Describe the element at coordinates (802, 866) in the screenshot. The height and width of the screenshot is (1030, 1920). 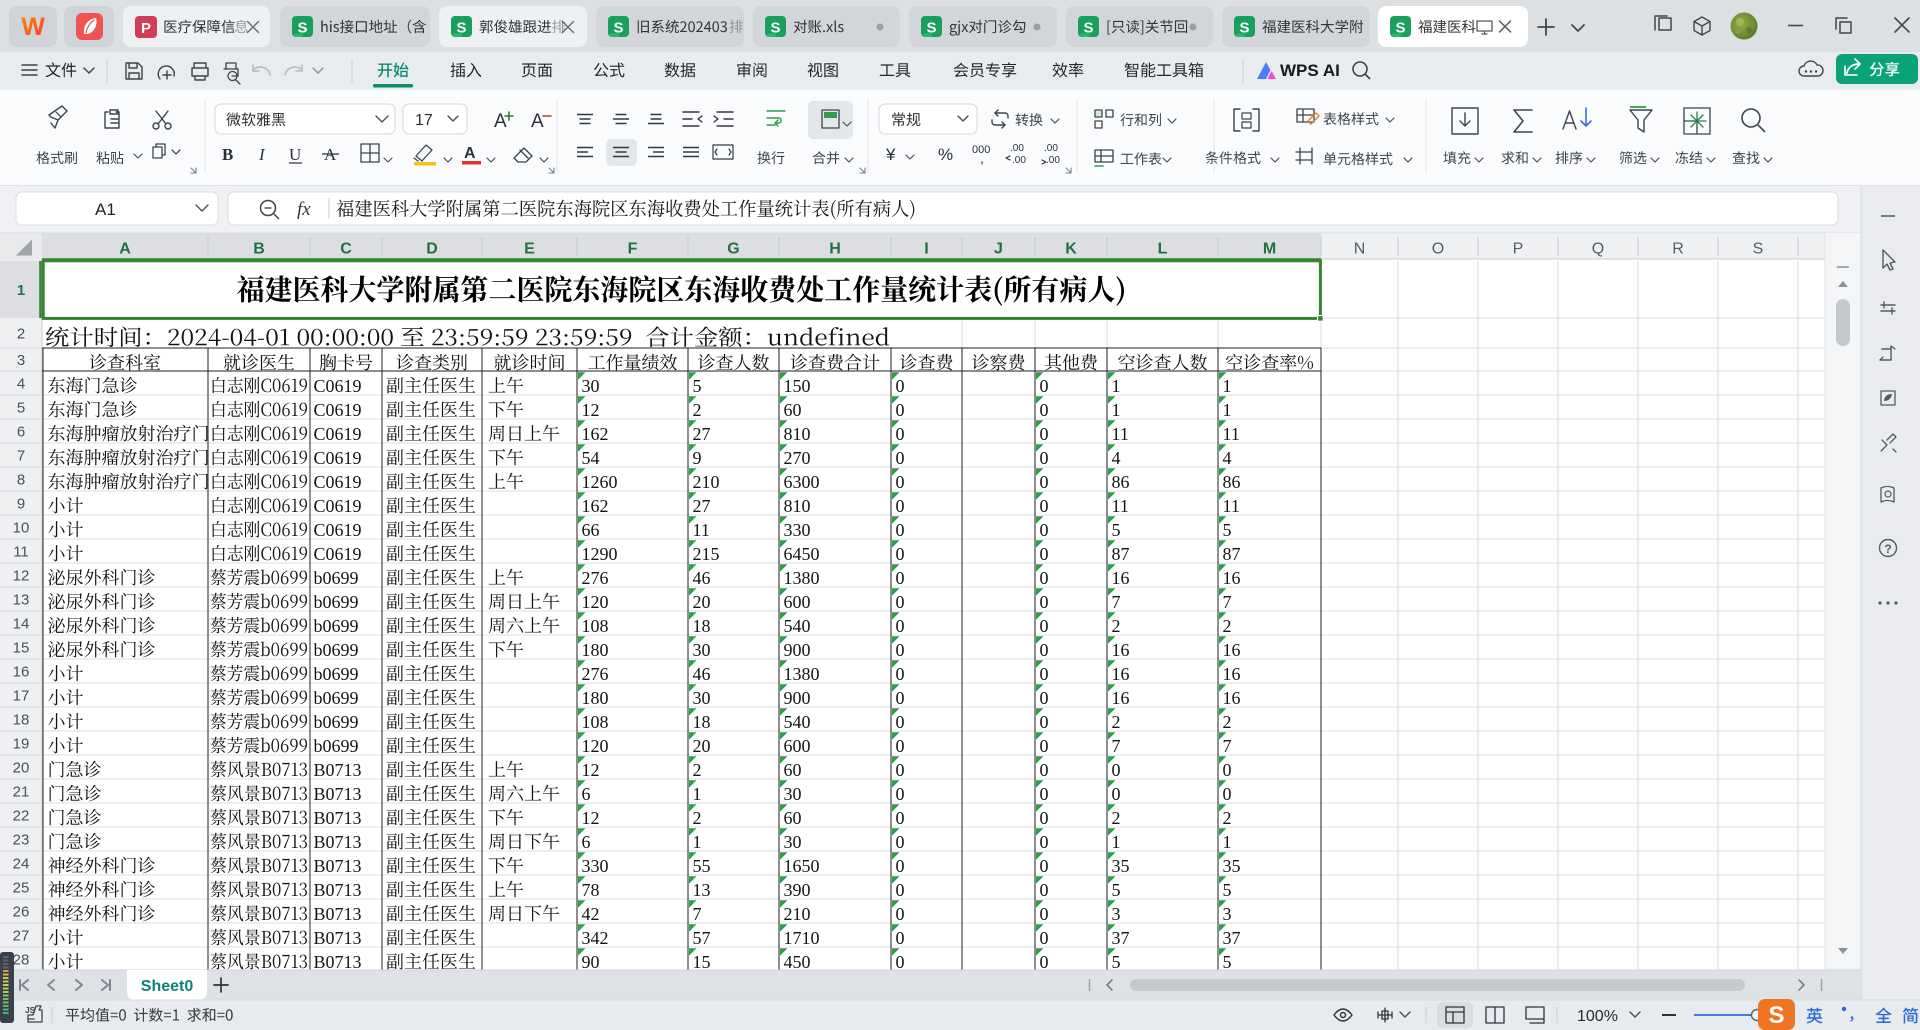
I see `svg-text: 1650` at that location.